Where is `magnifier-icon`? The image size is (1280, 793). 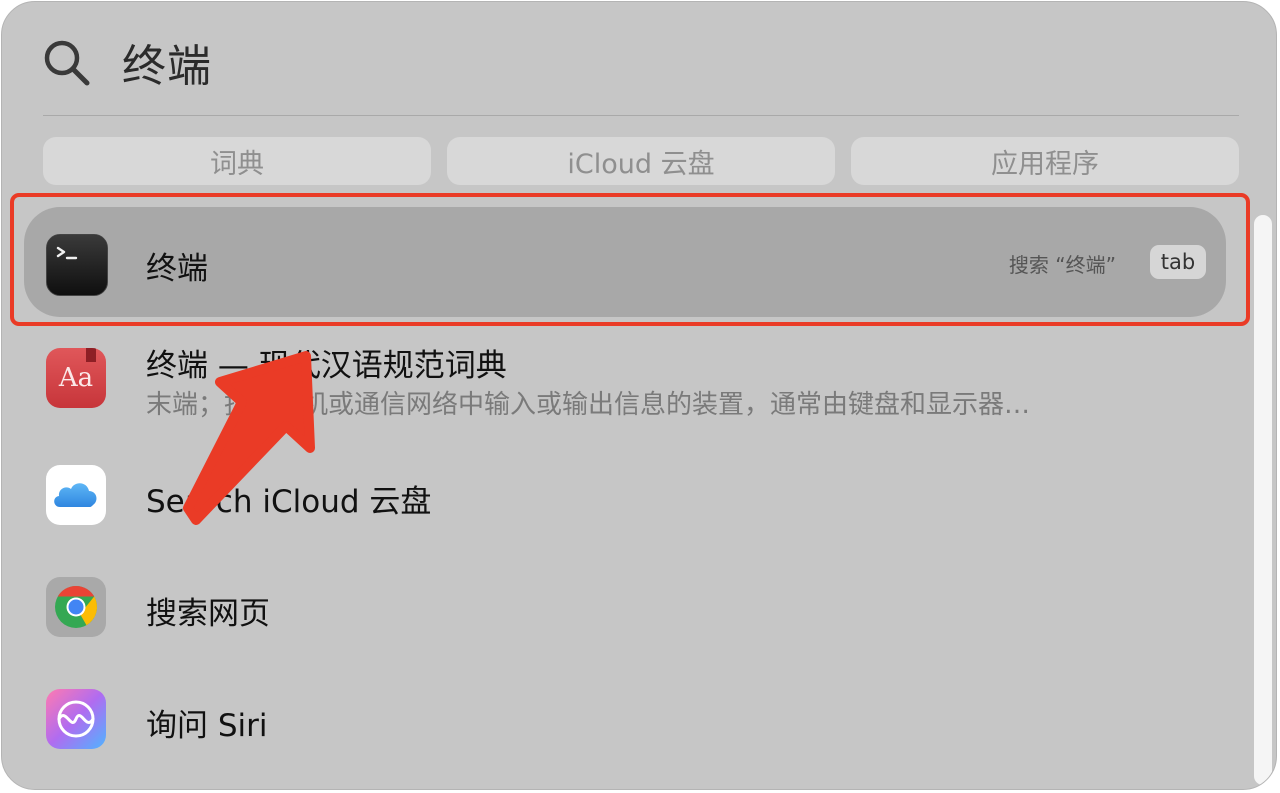 magnifier-icon is located at coordinates (67, 63).